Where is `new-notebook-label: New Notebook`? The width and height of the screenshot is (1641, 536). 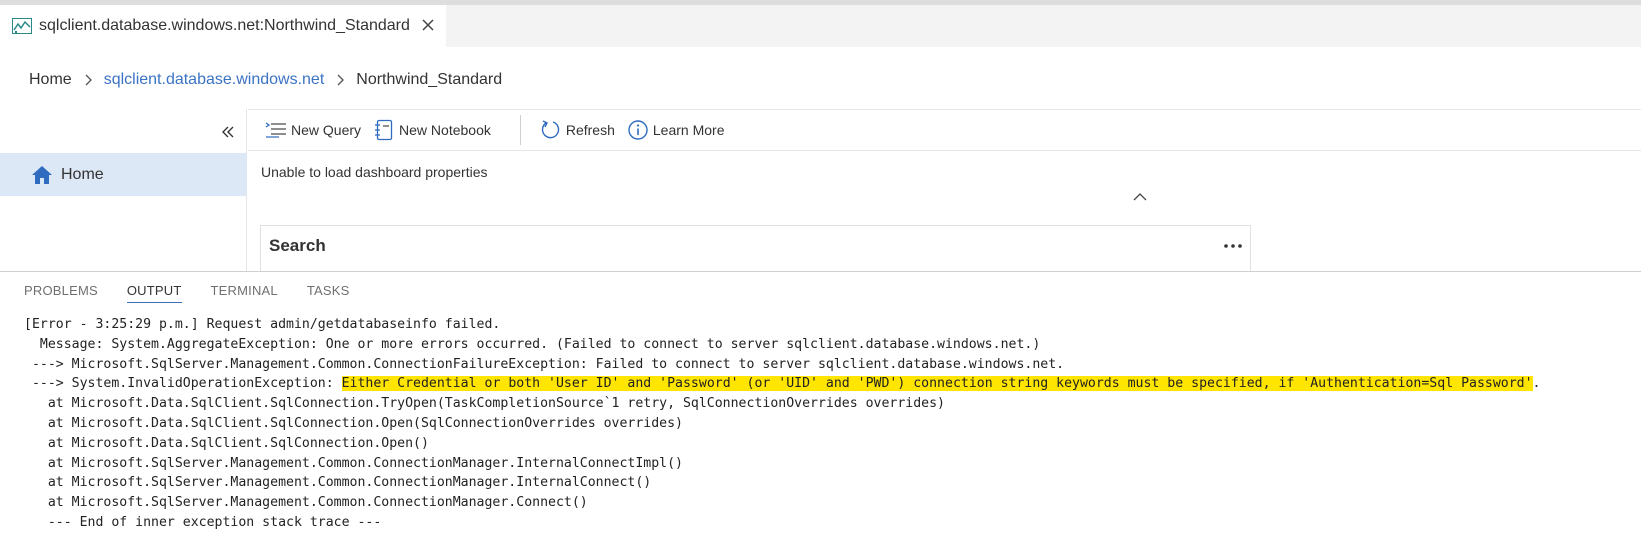
new-notebook-label: New Notebook is located at coordinates (445, 130).